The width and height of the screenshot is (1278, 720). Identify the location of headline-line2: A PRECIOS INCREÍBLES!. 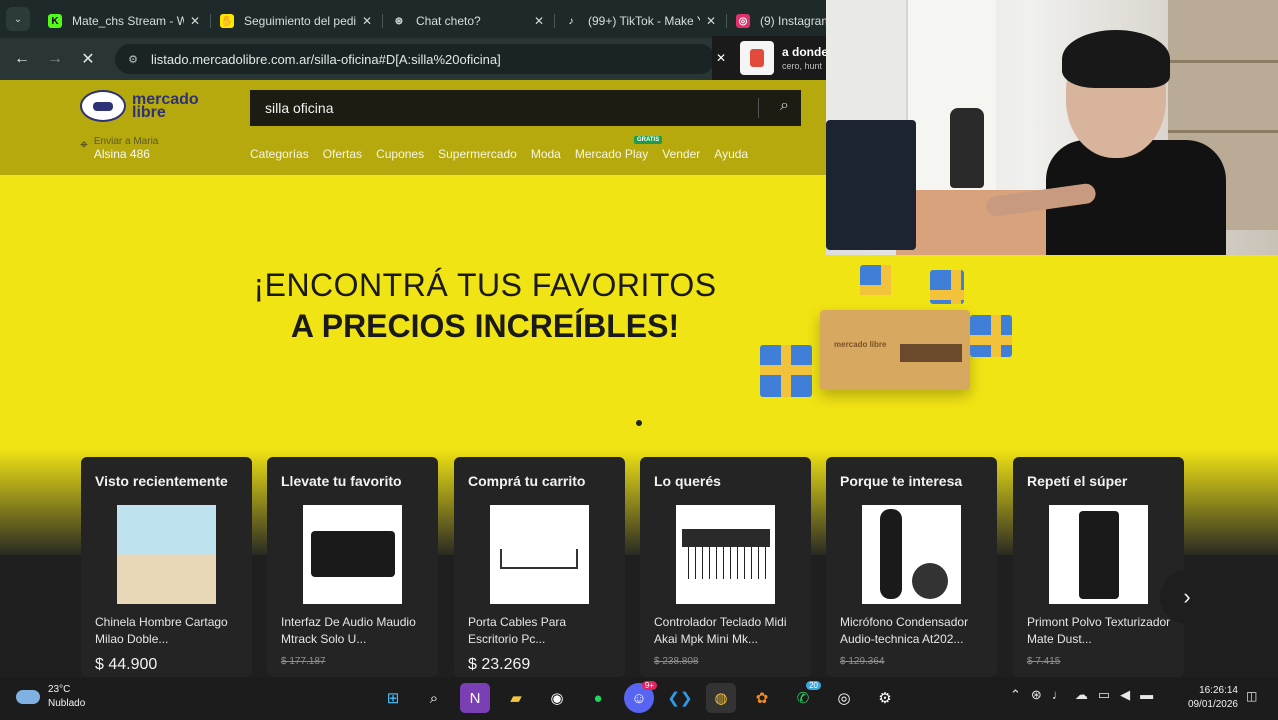
(485, 326).